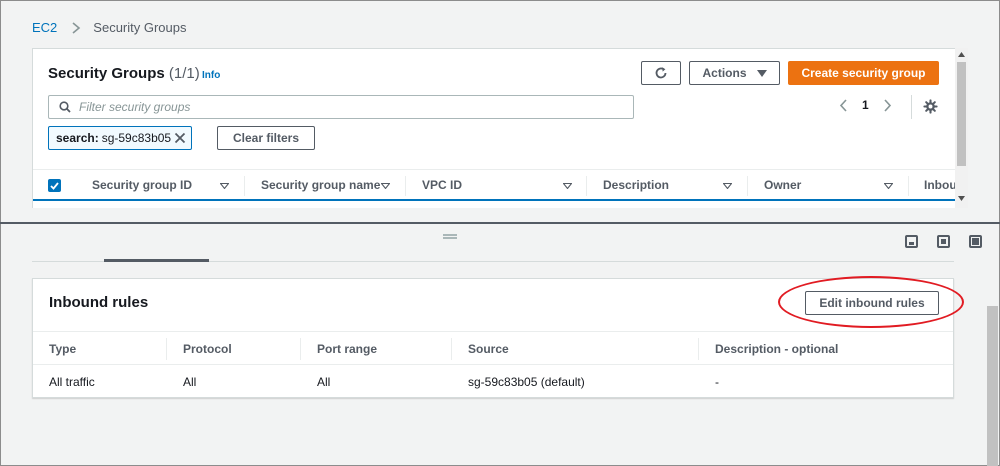  Describe the element at coordinates (65, 107) in the screenshot. I see `search-icon` at that location.